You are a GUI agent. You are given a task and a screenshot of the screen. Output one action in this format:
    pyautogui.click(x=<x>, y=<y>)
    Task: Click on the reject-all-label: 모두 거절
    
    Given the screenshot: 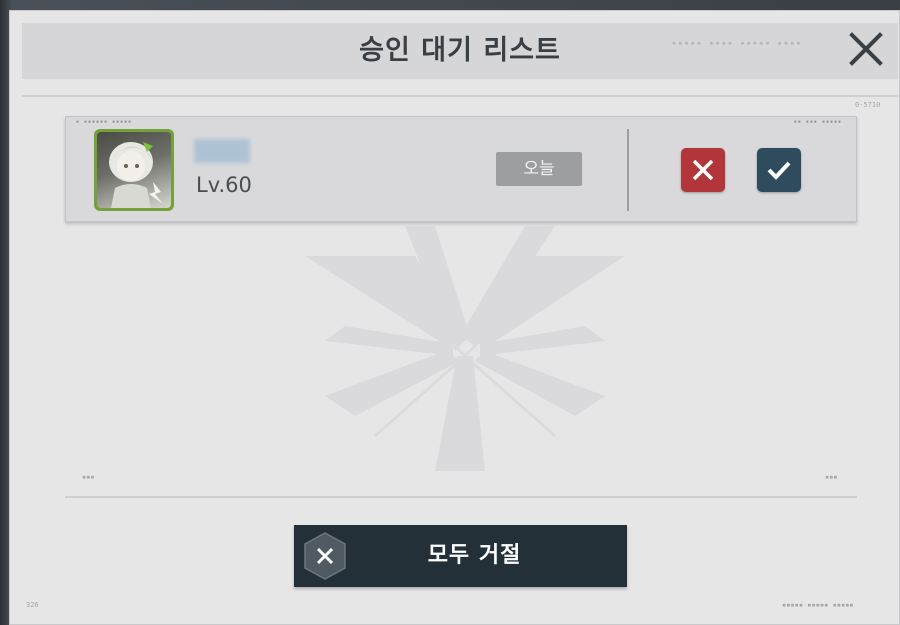 What is the action you would take?
    pyautogui.click(x=474, y=555)
    